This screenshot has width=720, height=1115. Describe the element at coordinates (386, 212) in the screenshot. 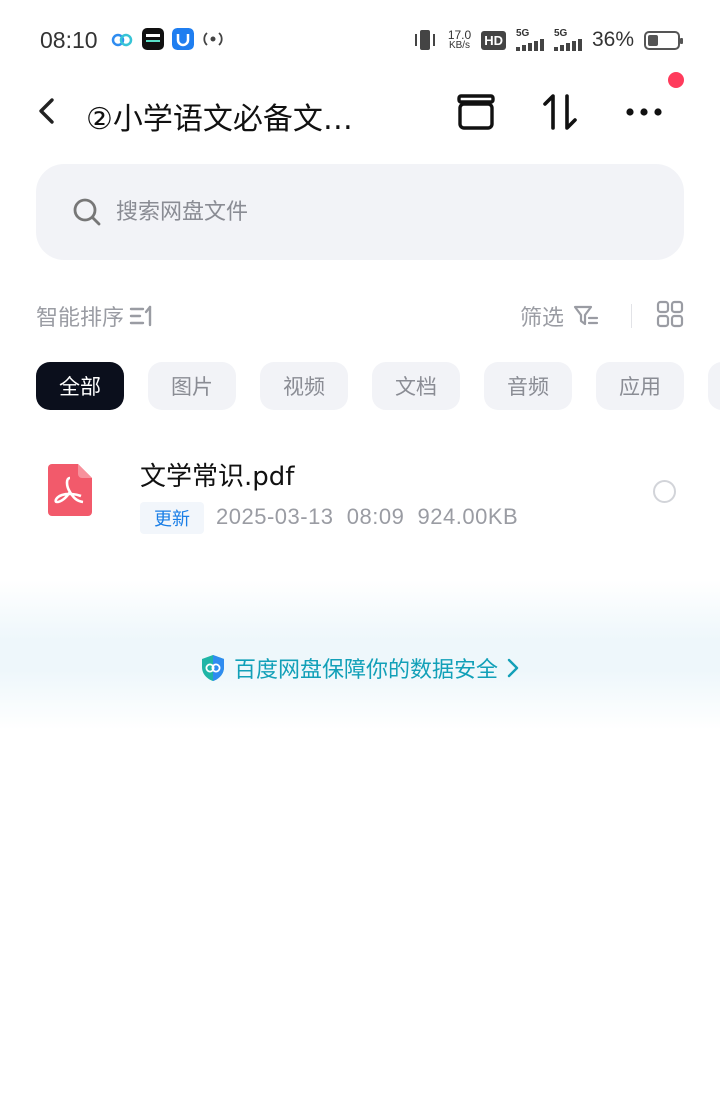

I see `search-input` at that location.